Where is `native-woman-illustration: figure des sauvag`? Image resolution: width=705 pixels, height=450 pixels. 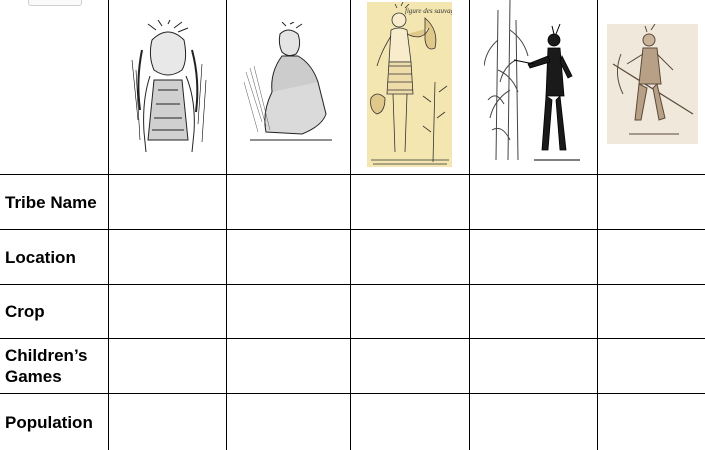
native-woman-illustration: figure des sauvag is located at coordinates (409, 84).